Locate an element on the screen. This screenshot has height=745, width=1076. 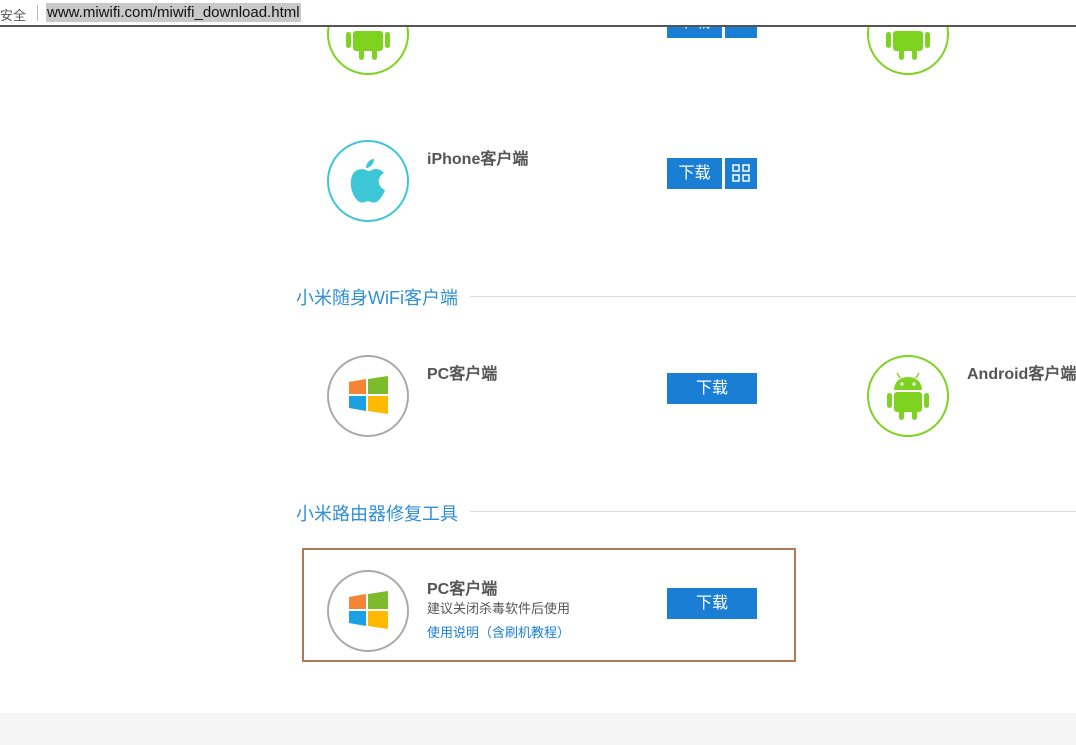
iphone-client-title: iPhone客户端 is located at coordinates (478, 159).